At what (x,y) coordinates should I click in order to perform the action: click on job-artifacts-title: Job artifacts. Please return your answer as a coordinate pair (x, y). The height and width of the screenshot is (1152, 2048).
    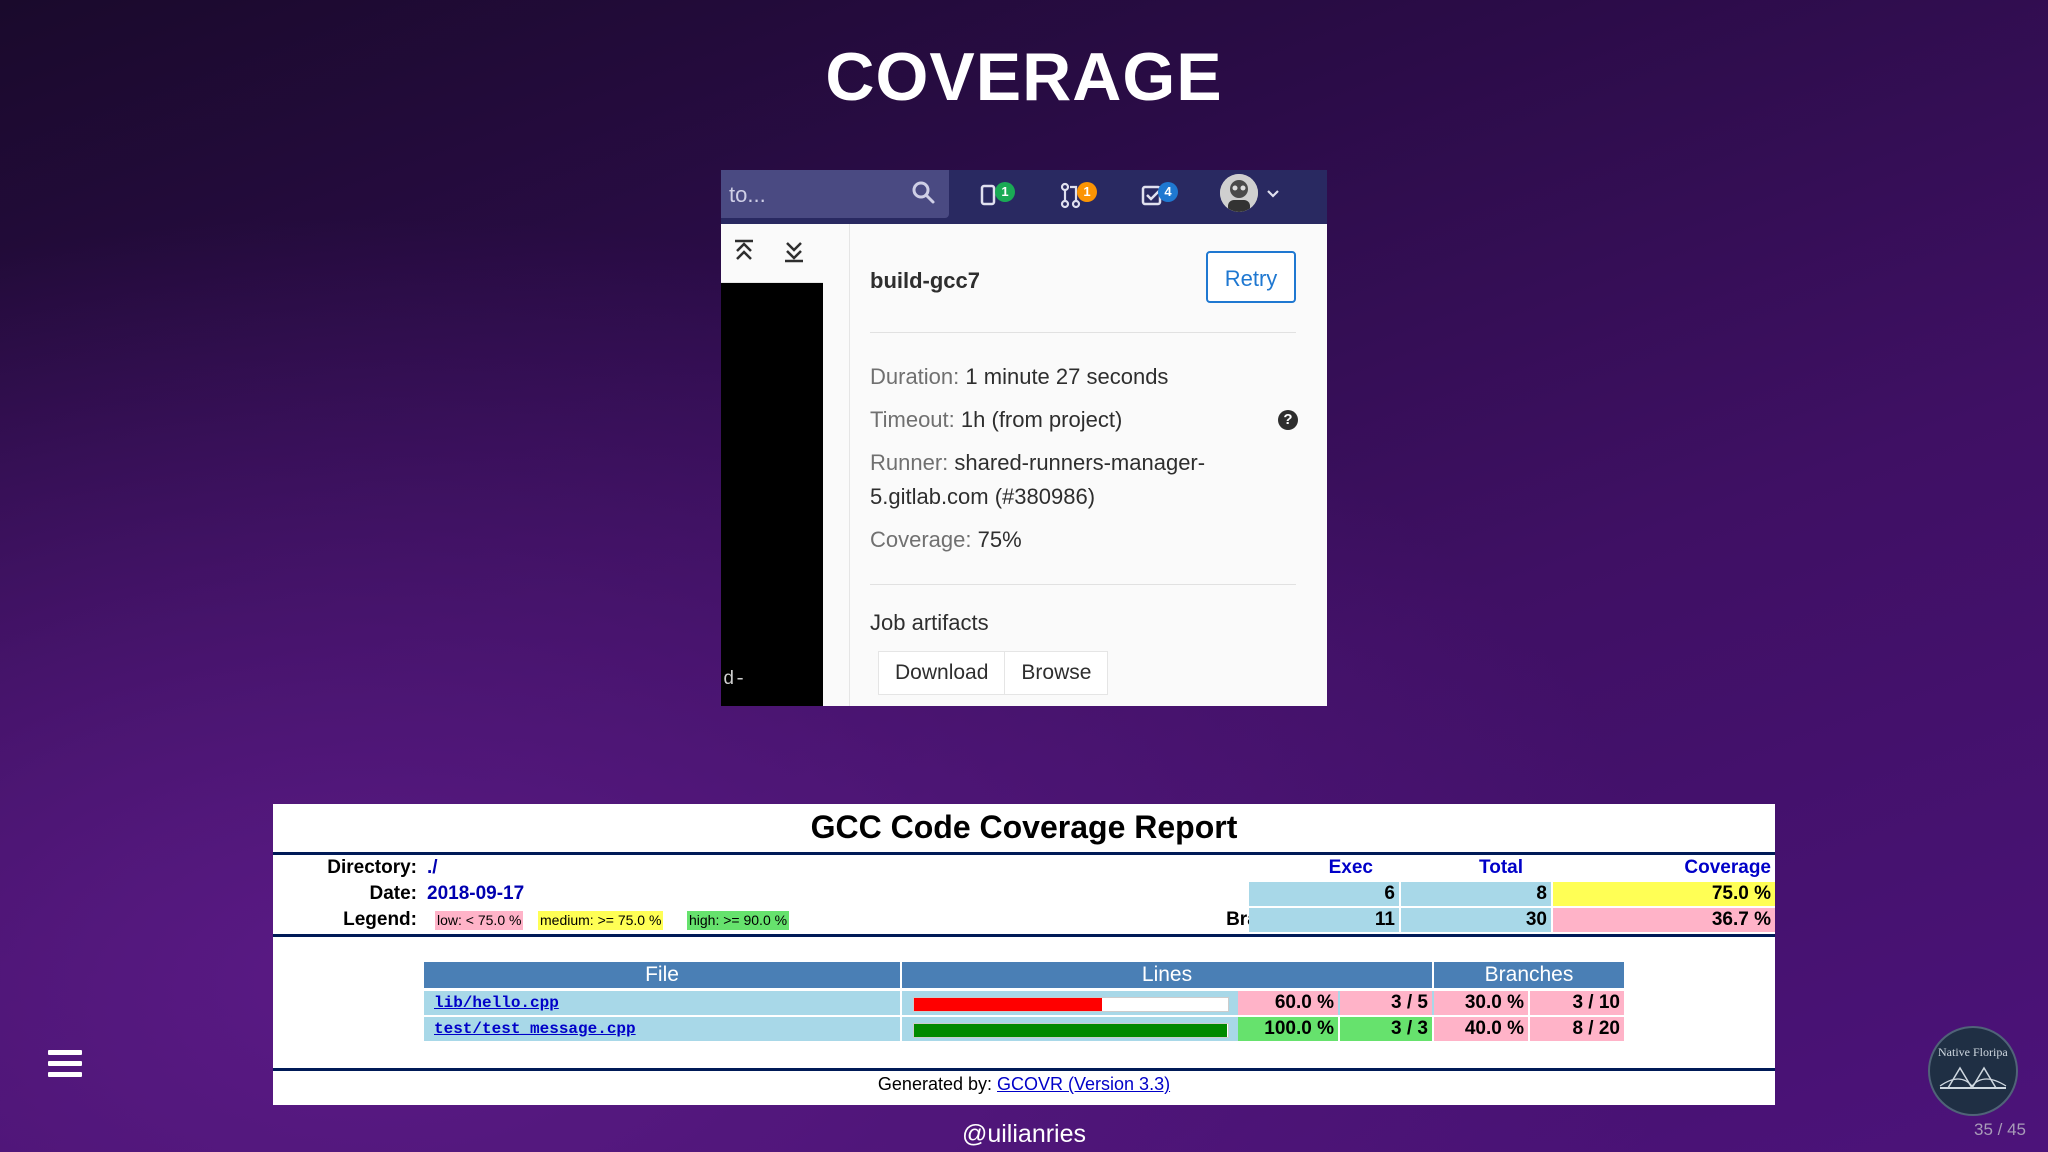
    Looking at the image, I should click on (929, 622).